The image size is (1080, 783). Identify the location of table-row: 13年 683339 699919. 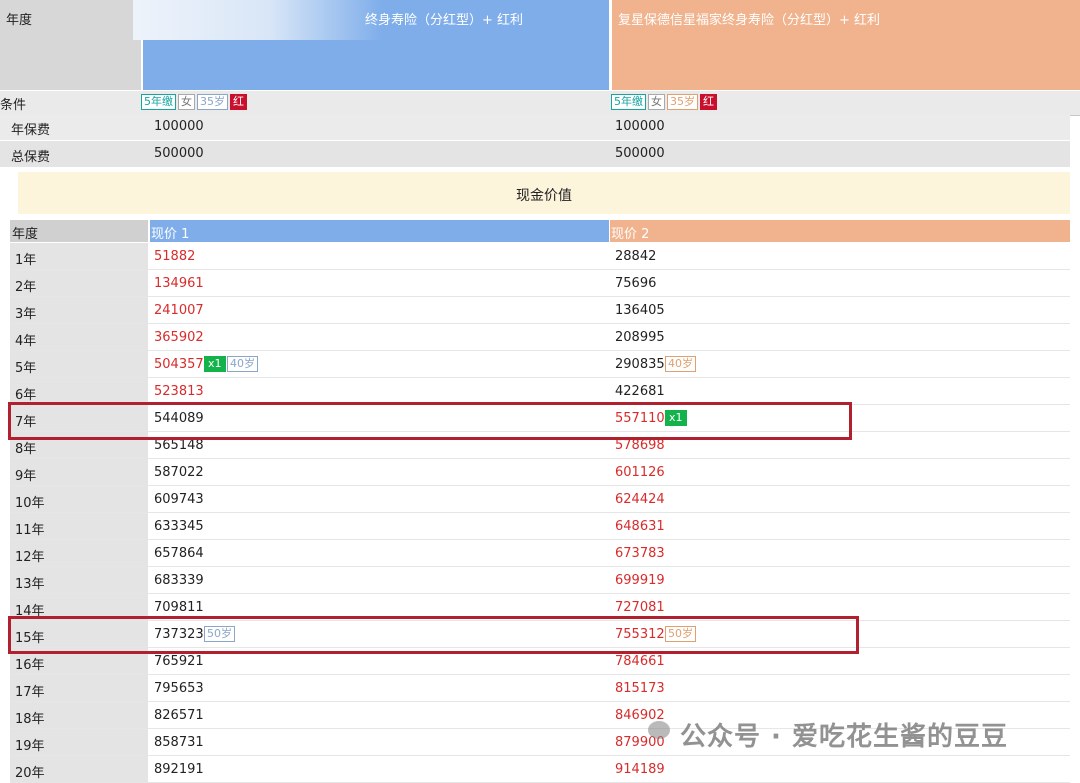
(540, 580).